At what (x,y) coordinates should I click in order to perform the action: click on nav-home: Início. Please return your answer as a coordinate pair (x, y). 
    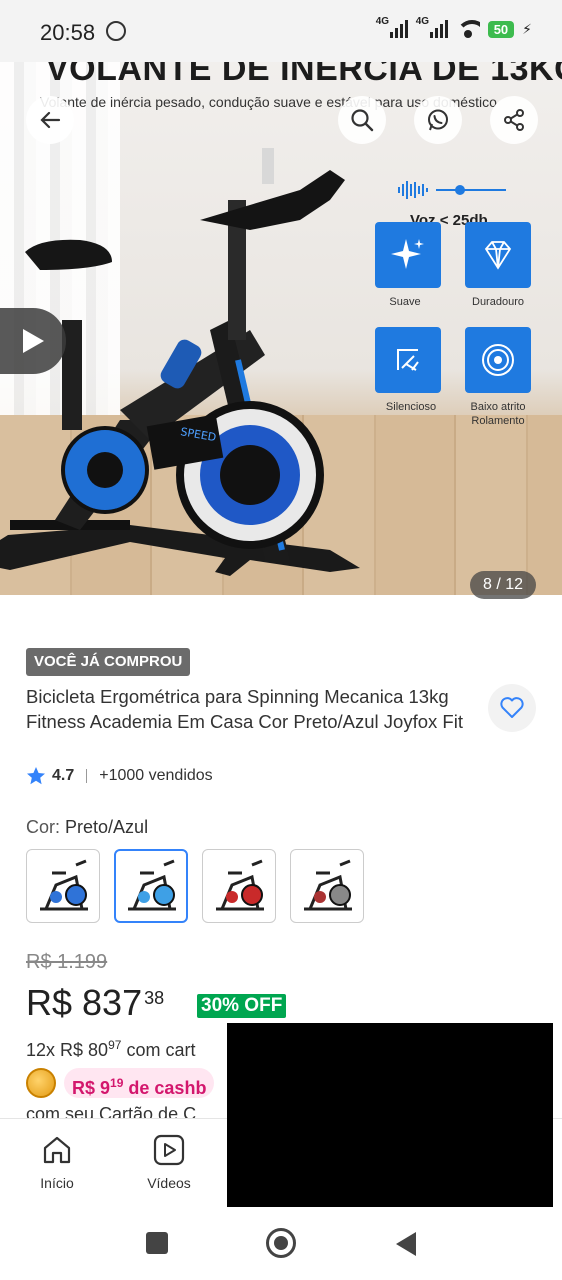
    Looking at the image, I should click on (57, 1162).